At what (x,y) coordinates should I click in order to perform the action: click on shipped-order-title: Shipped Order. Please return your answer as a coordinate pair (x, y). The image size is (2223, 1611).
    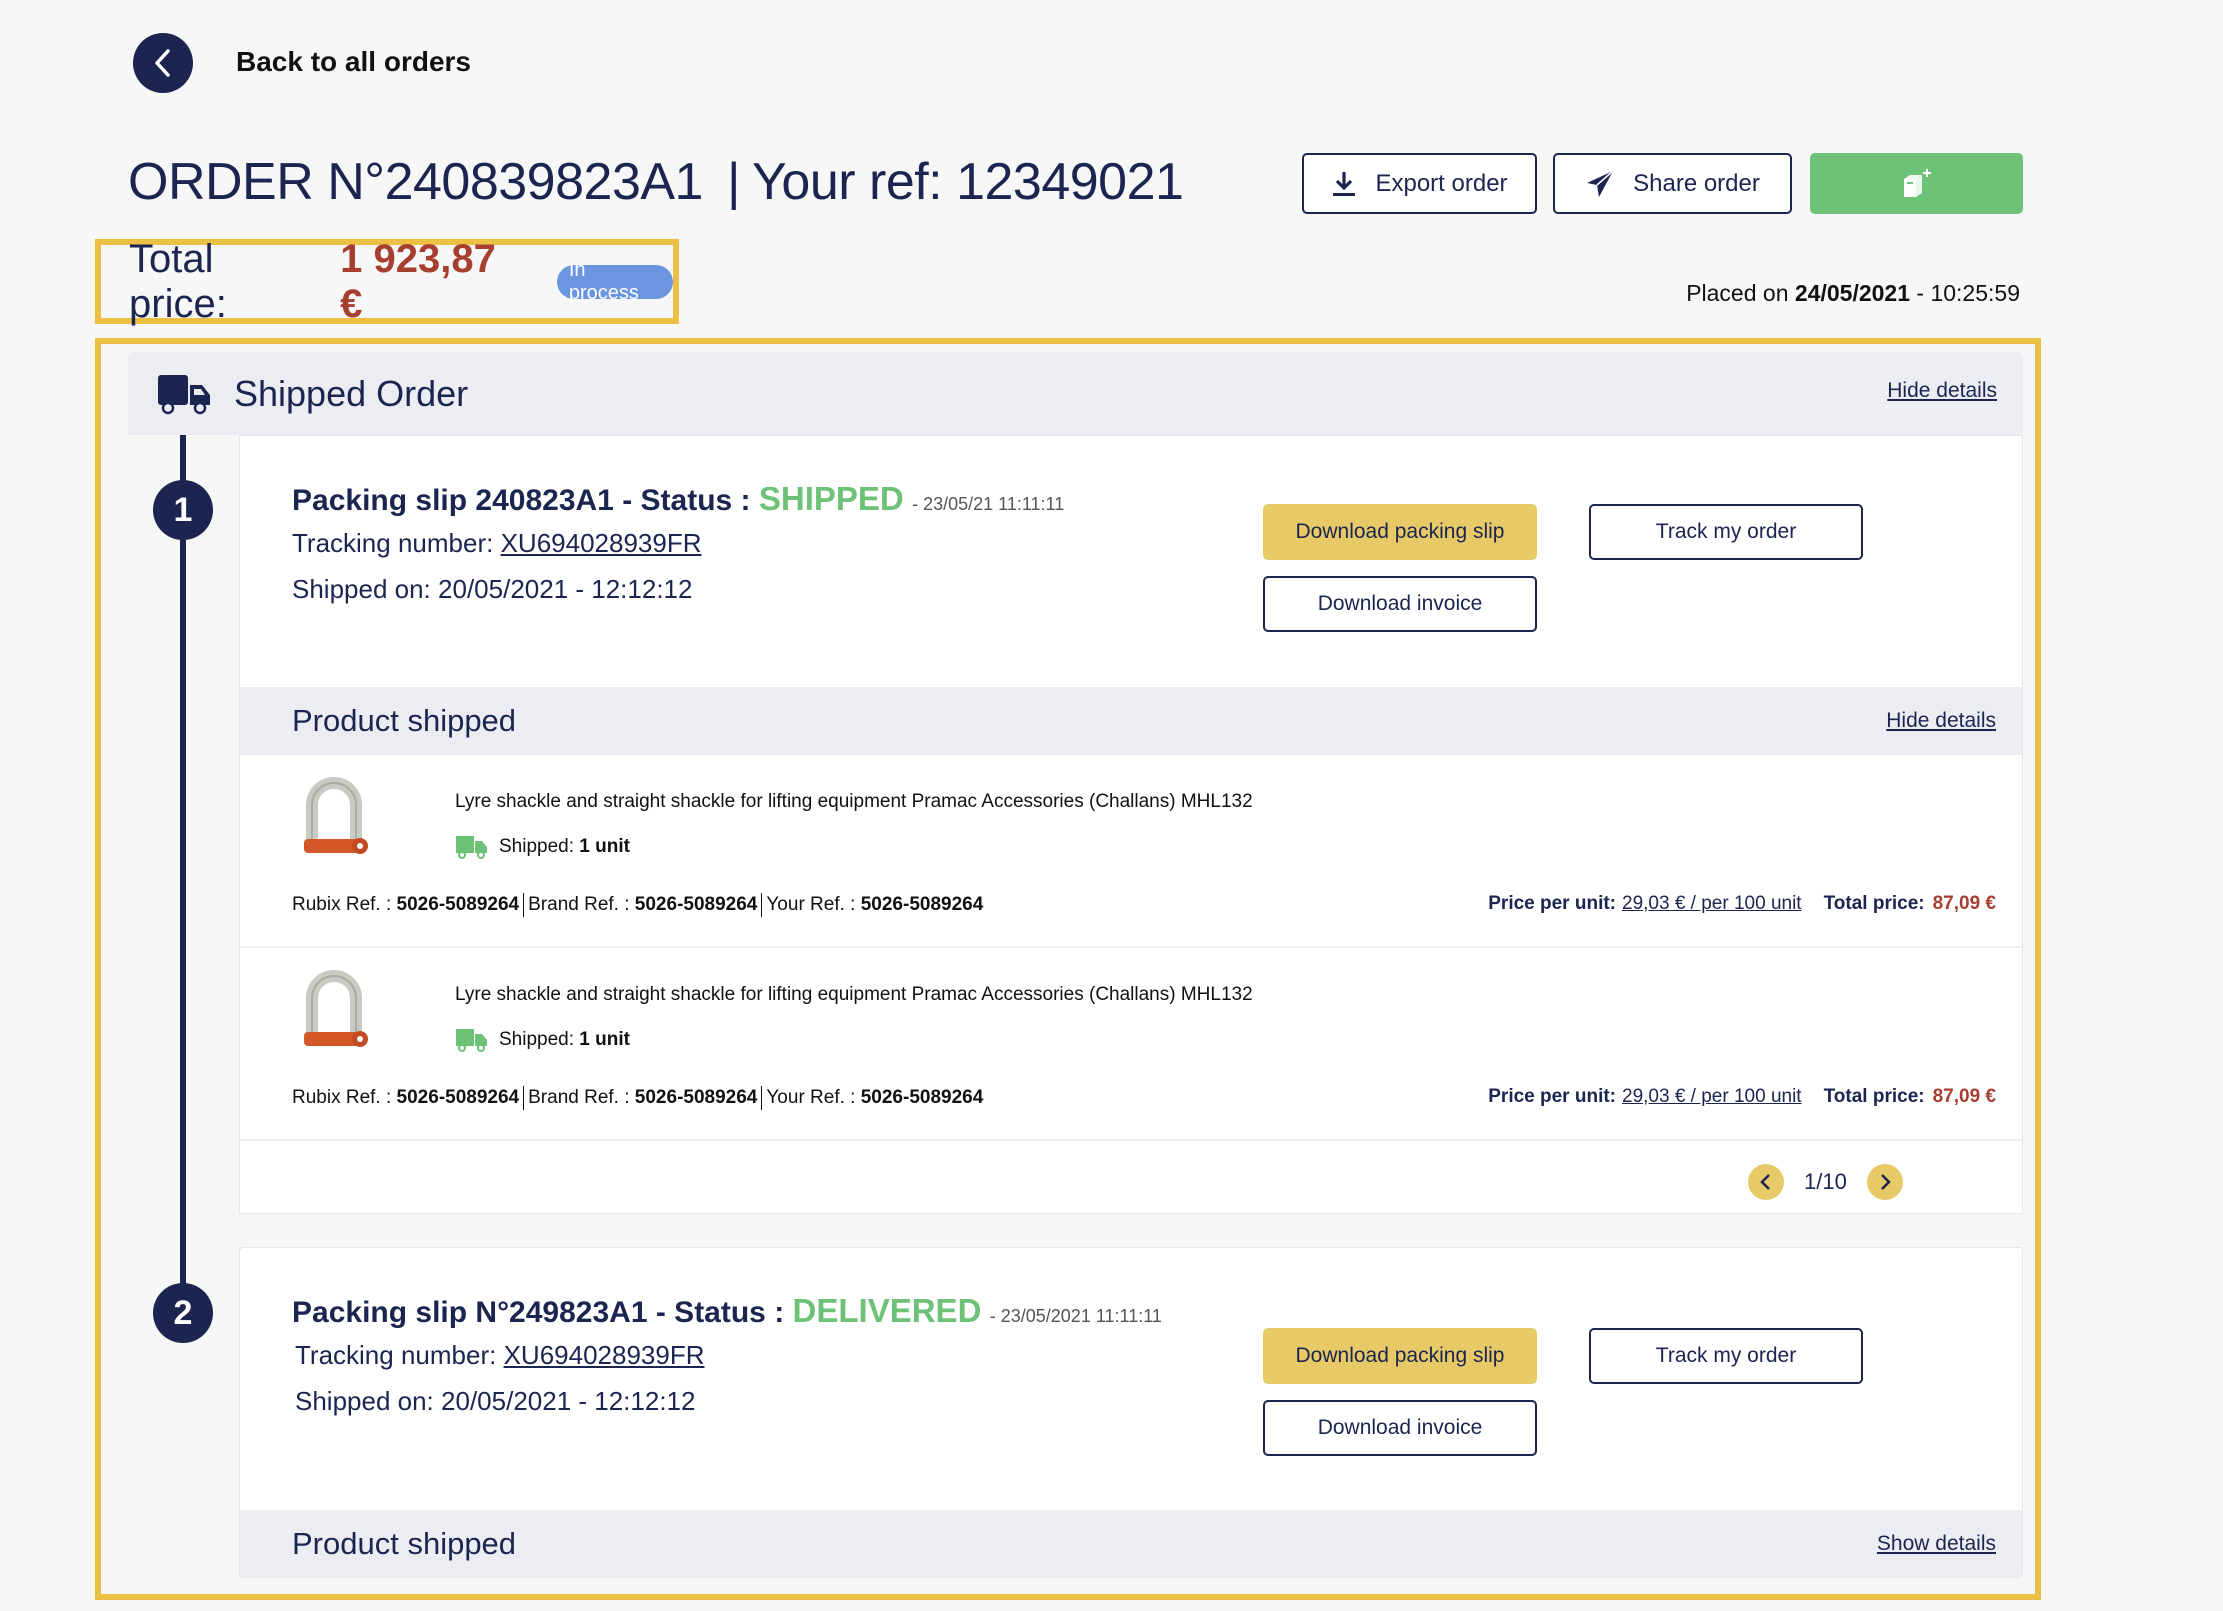
    Looking at the image, I should click on (351, 393).